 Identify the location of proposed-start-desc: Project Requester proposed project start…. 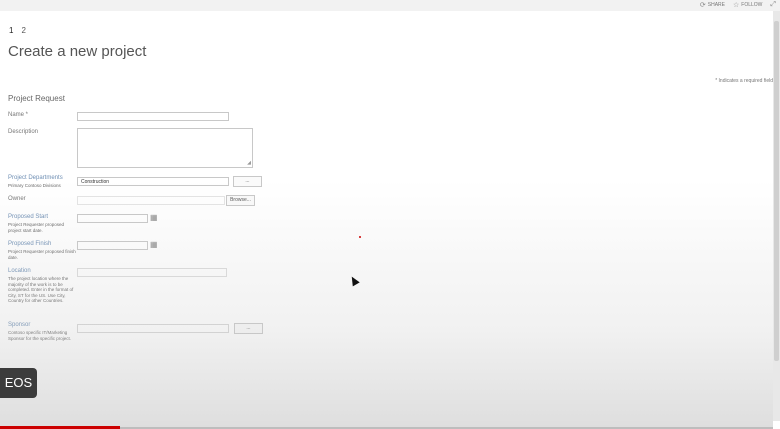
(36, 227).